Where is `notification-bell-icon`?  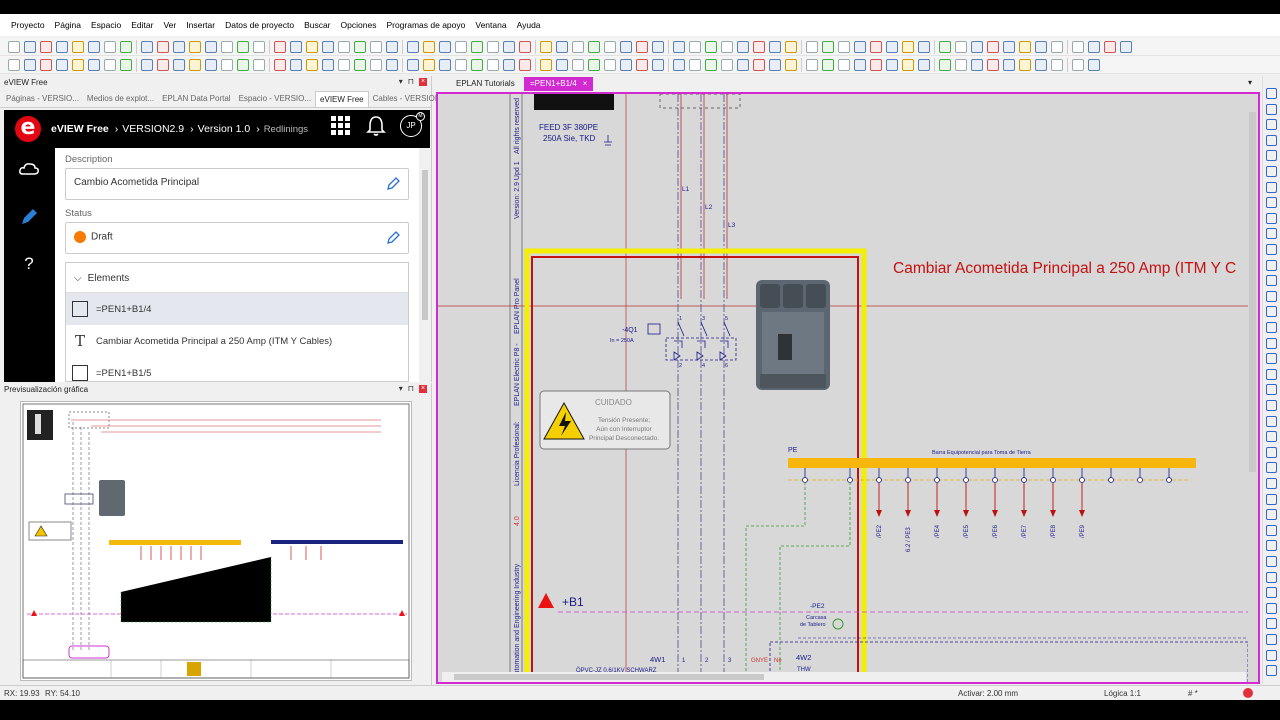 notification-bell-icon is located at coordinates (376, 126).